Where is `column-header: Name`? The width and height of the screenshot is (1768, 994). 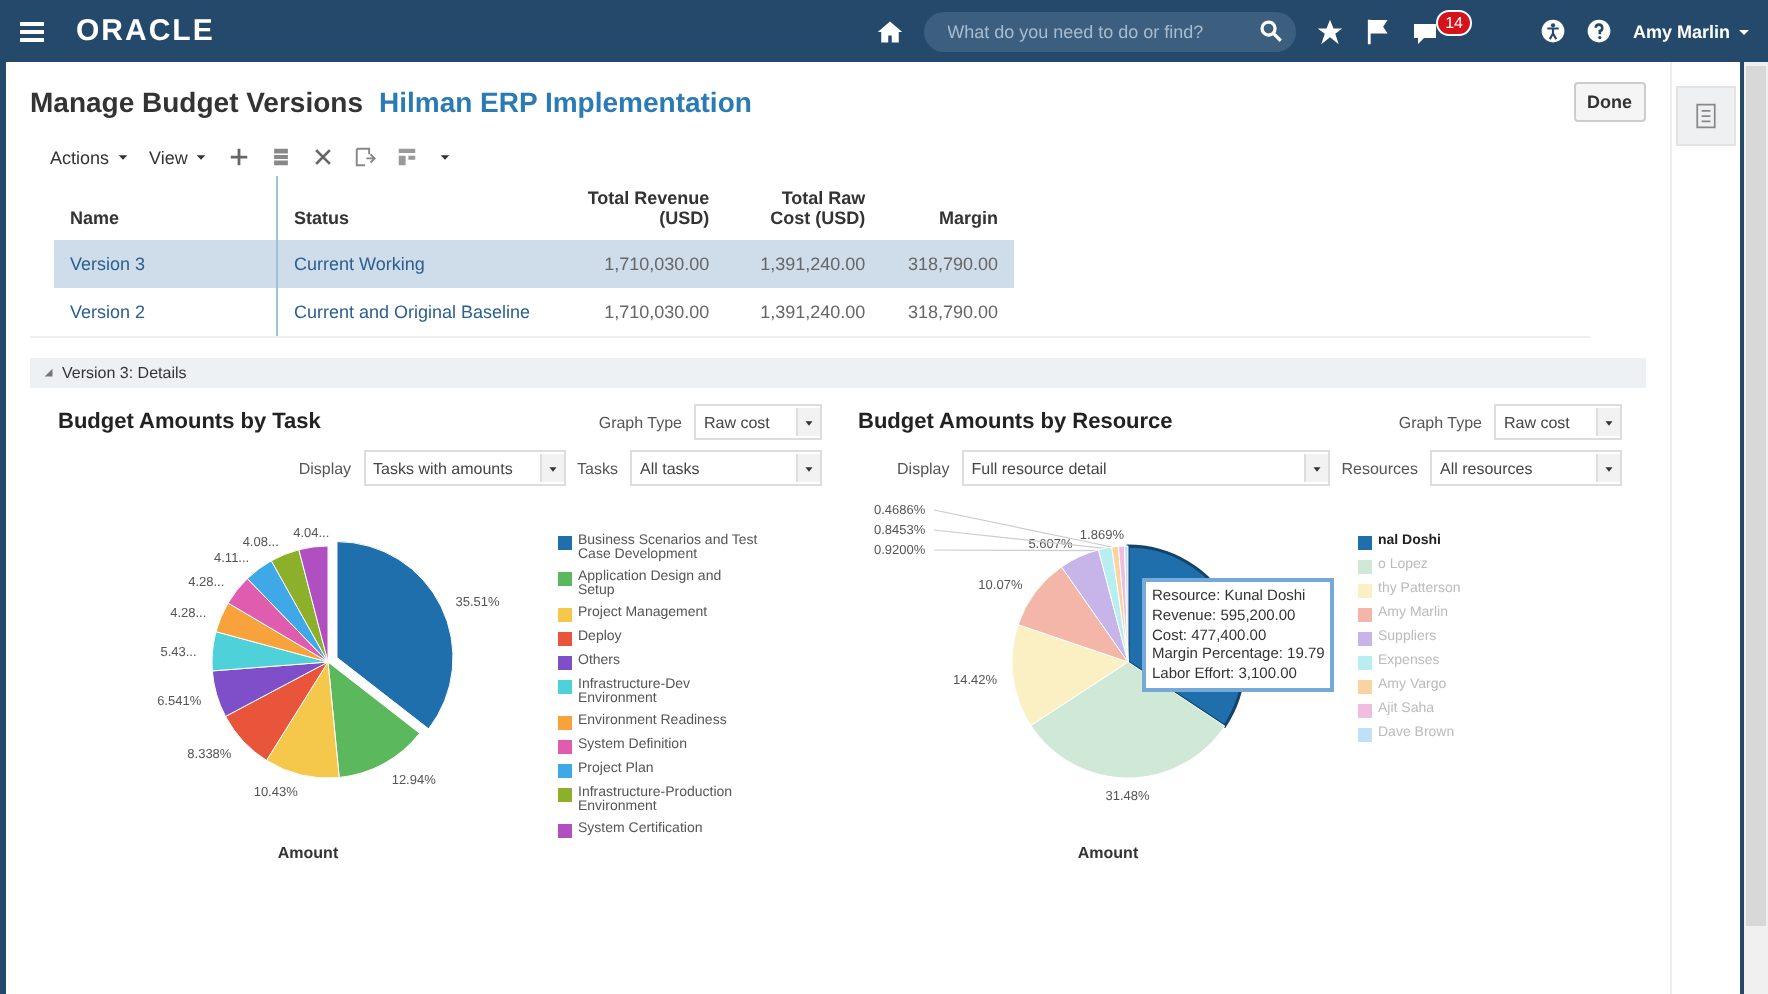 column-header: Name is located at coordinates (165, 208).